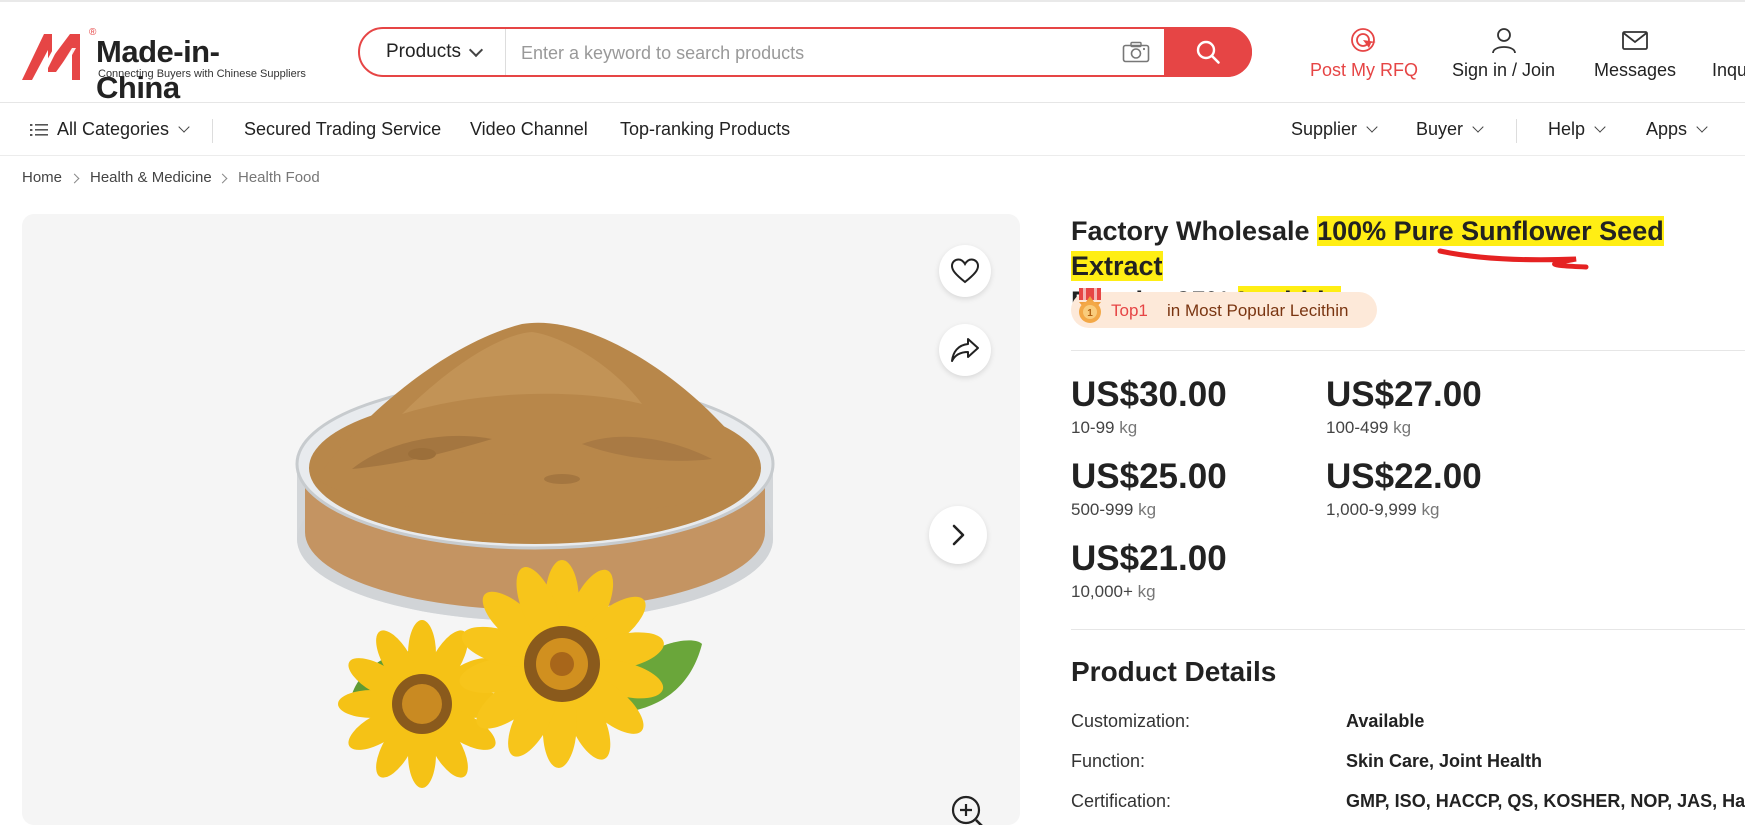  Describe the element at coordinates (1136, 52) in the screenshot. I see `camera-search-icon` at that location.